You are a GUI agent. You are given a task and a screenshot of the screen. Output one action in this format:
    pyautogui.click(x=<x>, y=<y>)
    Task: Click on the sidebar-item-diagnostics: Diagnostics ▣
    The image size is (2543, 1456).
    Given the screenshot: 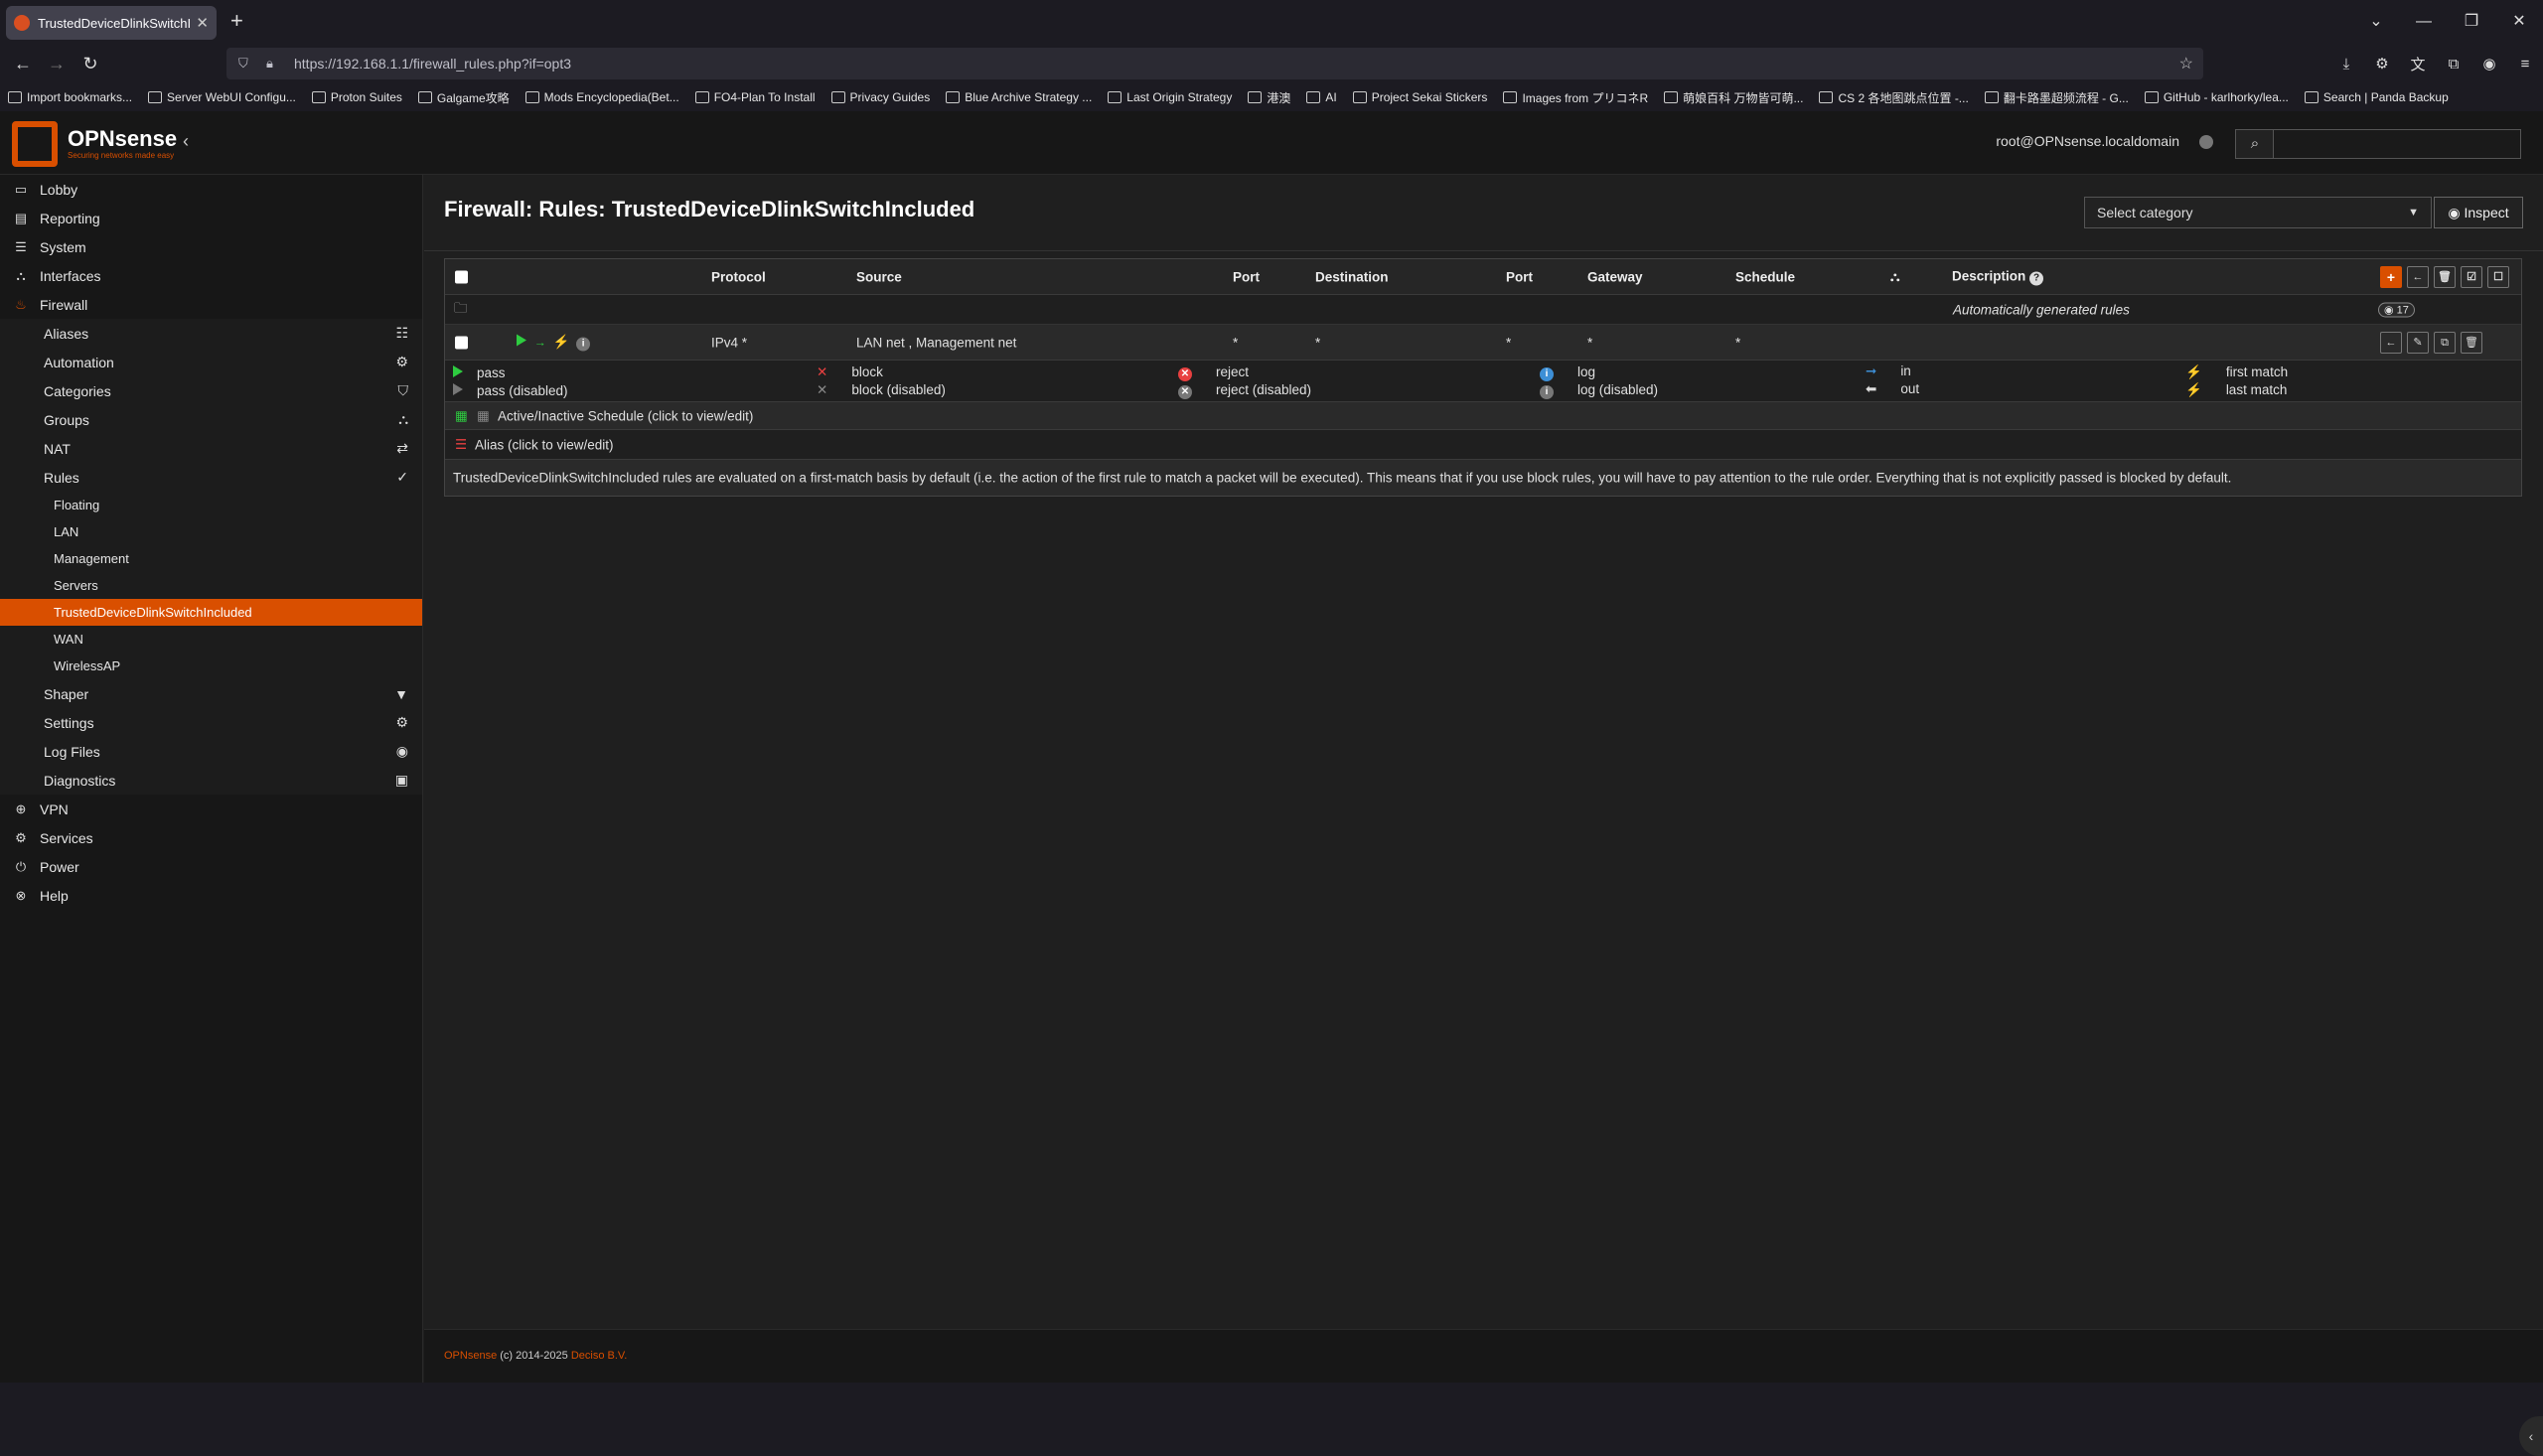 What is the action you would take?
    pyautogui.click(x=211, y=780)
    